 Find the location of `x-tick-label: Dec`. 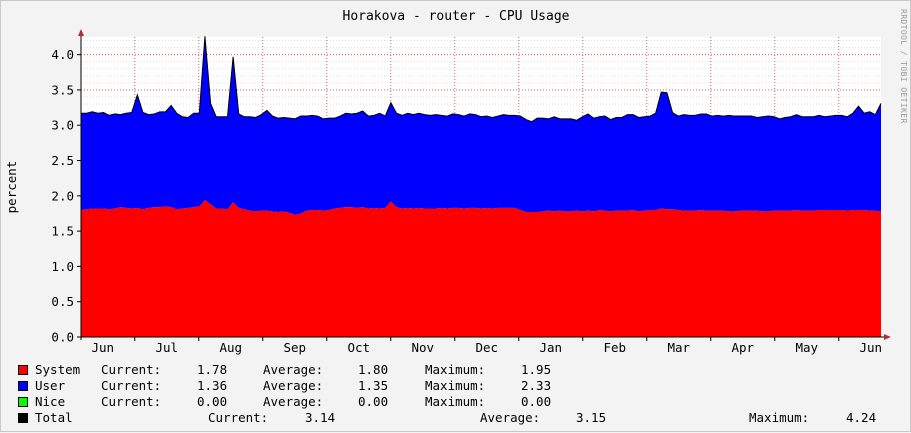

x-tick-label: Dec is located at coordinates (486, 347).